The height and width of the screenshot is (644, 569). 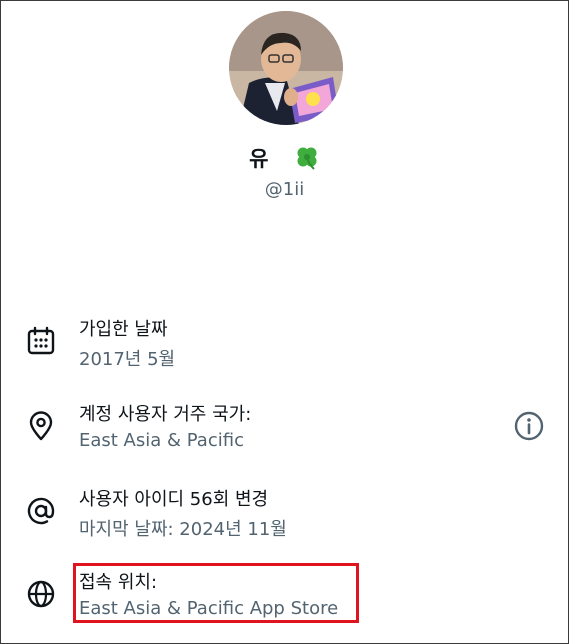 What do you see at coordinates (41, 426) in the screenshot?
I see `location-pin-icon` at bounding box center [41, 426].